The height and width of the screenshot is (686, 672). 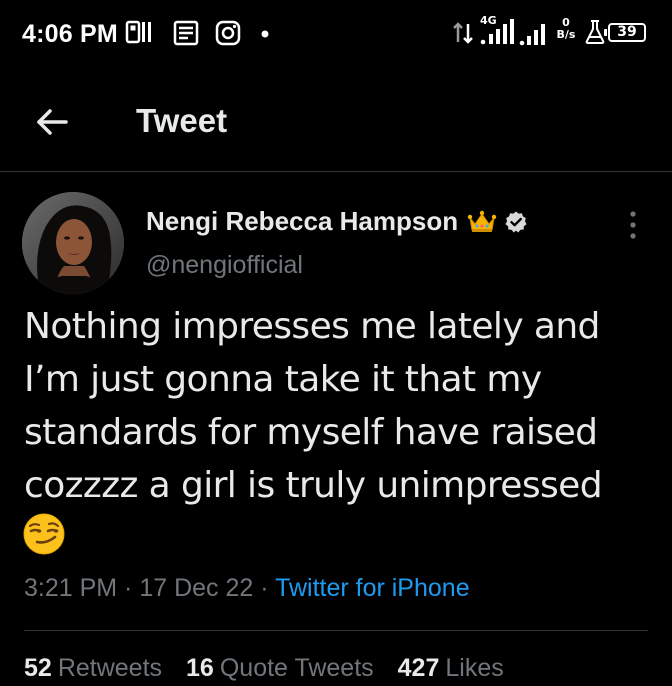 I want to click on page-title: Tweet, so click(x=182, y=120).